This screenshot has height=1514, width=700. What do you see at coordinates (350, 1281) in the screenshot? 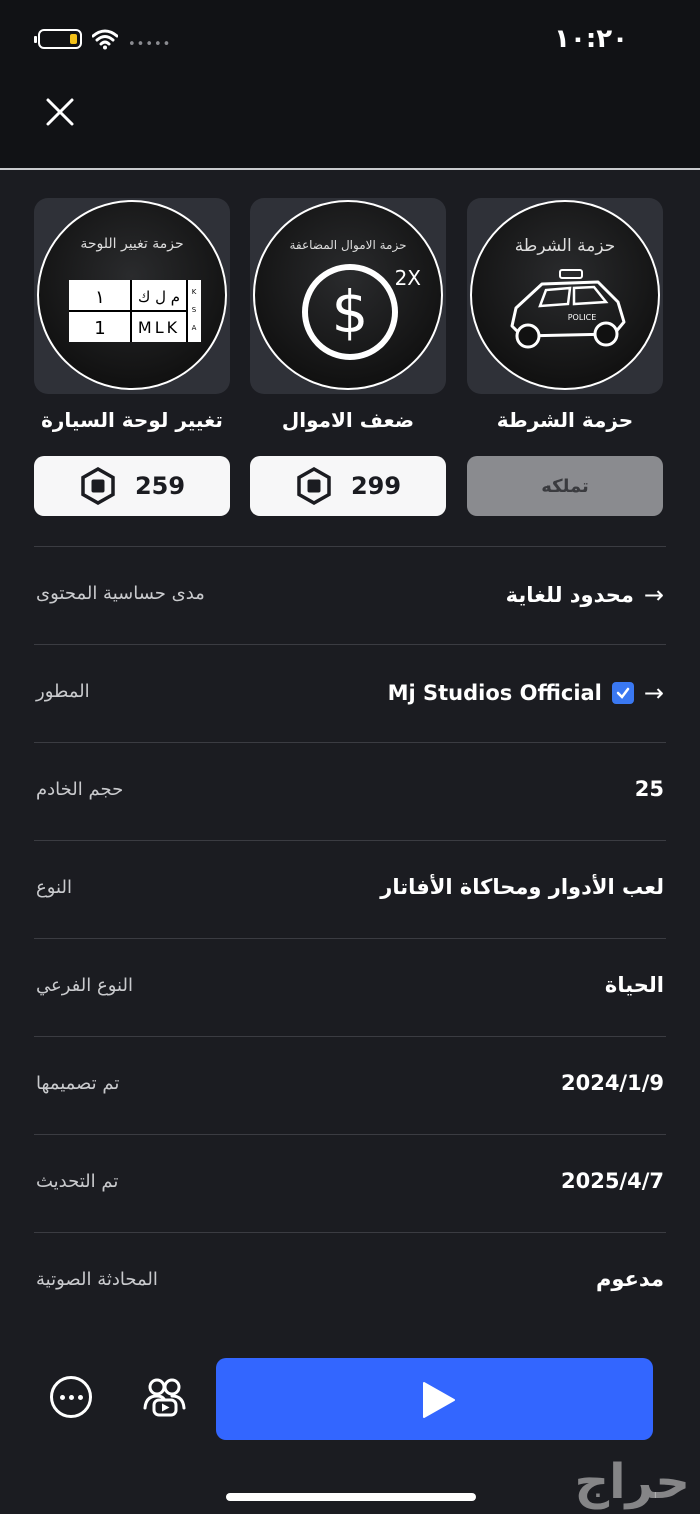
I see `detail-row: المحادثة الصوتية مدعوم` at bounding box center [350, 1281].